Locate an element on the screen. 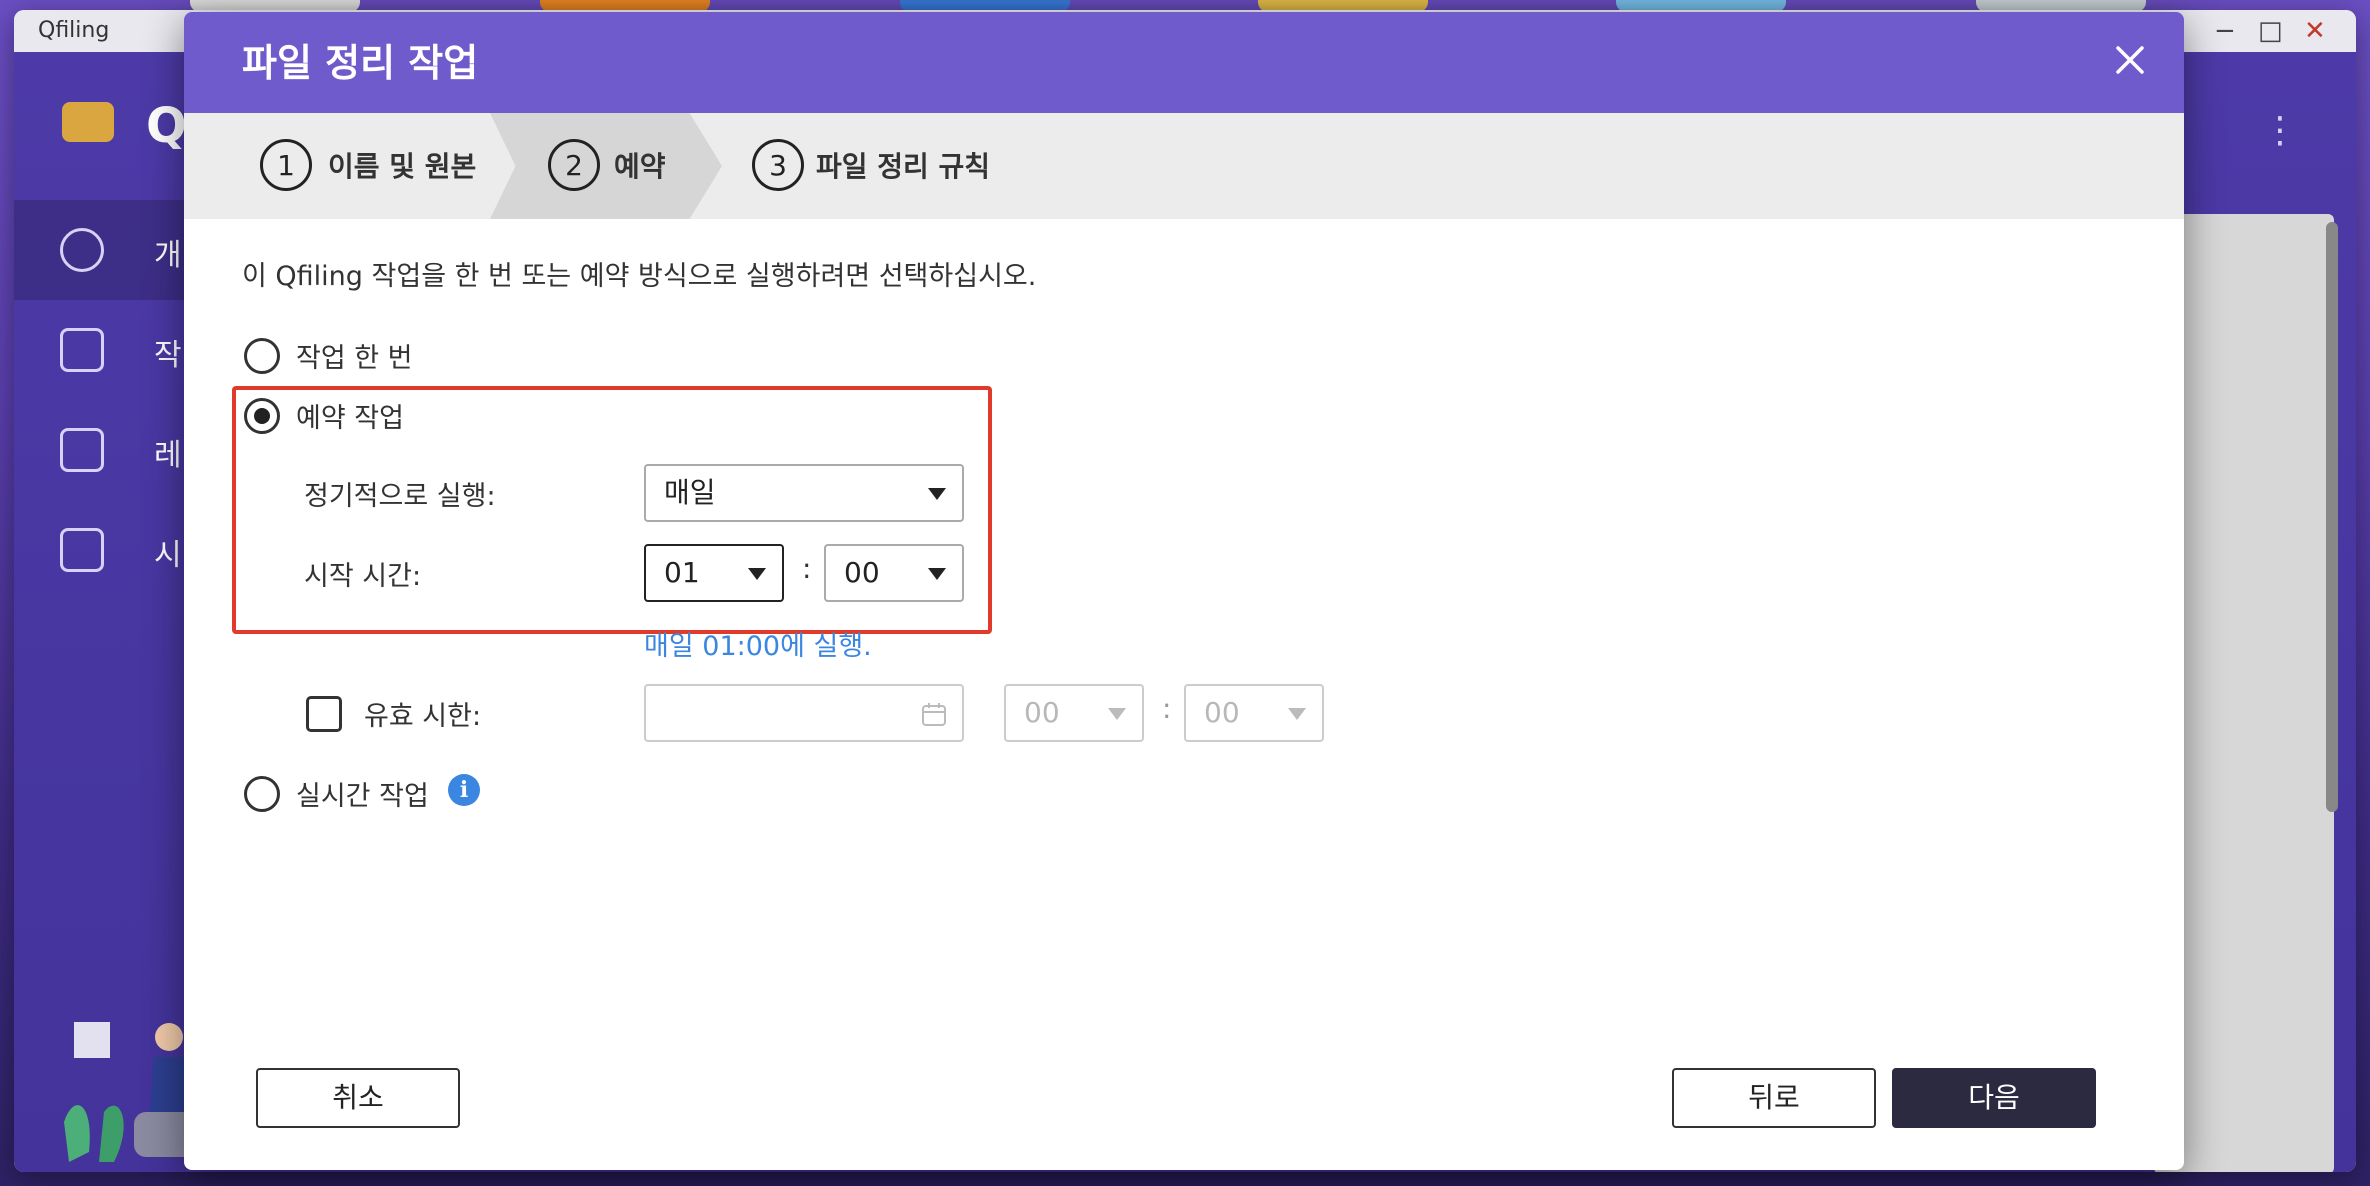  repeat-frequency-select: 매일 is located at coordinates (804, 493).